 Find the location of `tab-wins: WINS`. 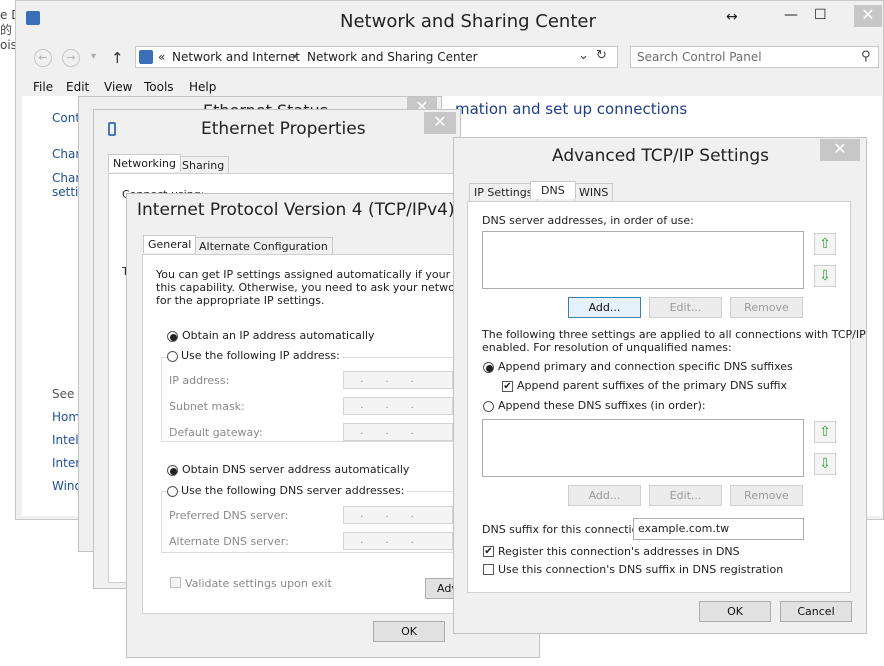

tab-wins: WINS is located at coordinates (594, 192).